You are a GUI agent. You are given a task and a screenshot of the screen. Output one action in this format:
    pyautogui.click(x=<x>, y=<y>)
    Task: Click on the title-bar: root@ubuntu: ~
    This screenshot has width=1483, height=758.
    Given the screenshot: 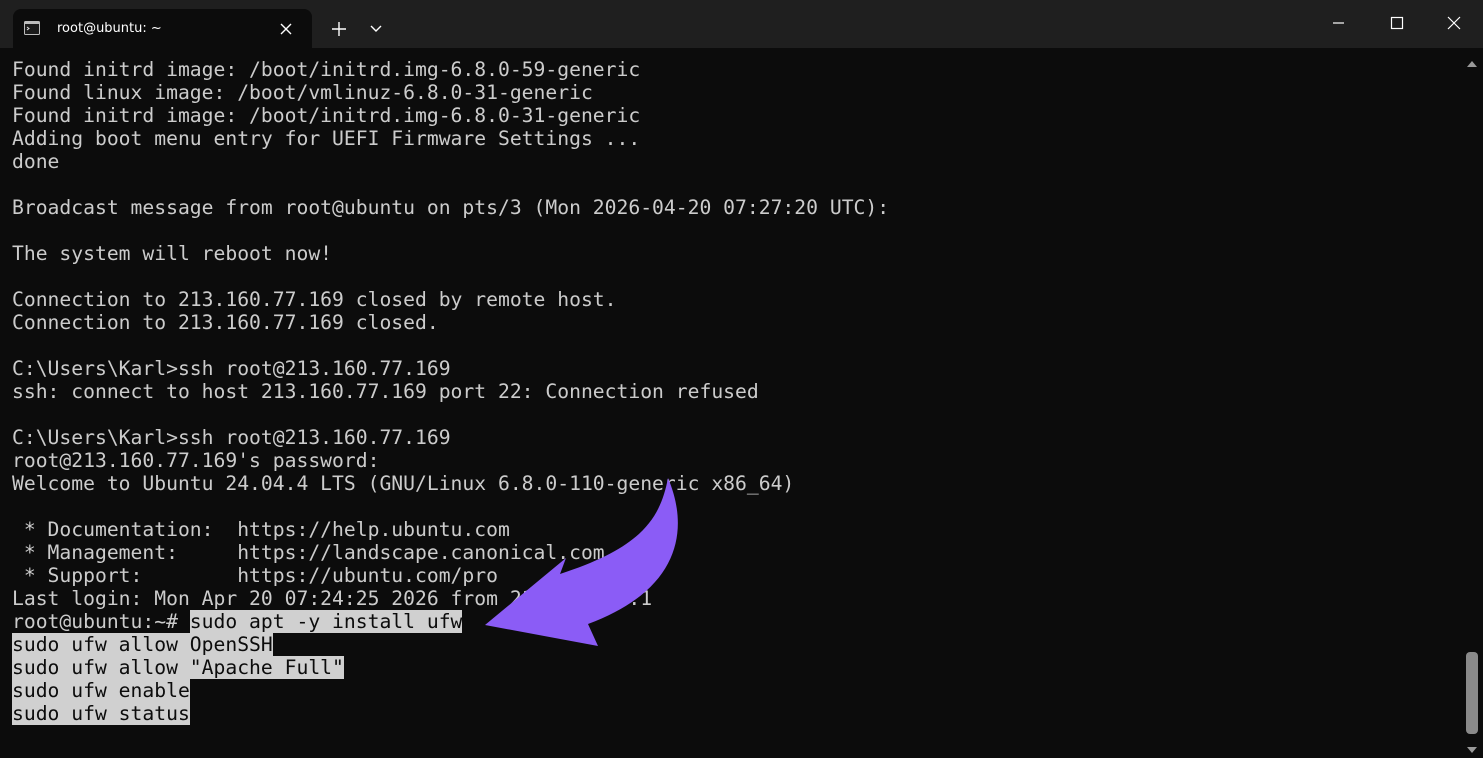 What is the action you would take?
    pyautogui.click(x=741, y=24)
    